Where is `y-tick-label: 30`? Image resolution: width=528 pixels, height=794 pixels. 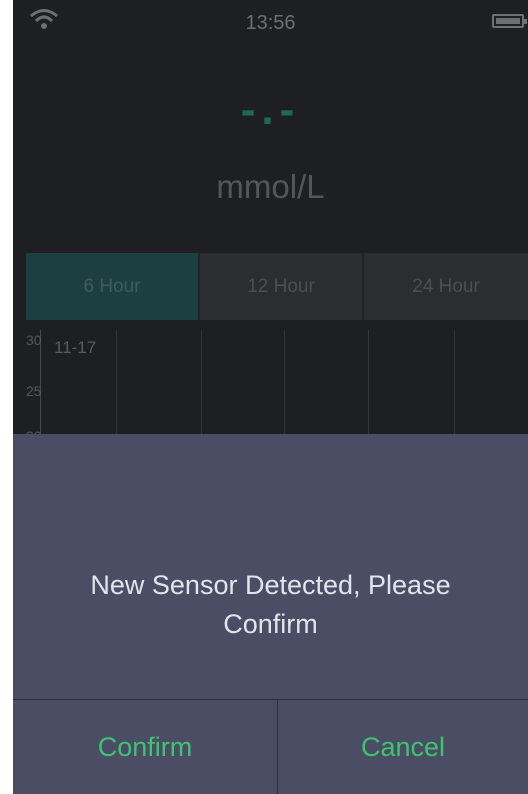
y-tick-label: 30 is located at coordinates (34, 340).